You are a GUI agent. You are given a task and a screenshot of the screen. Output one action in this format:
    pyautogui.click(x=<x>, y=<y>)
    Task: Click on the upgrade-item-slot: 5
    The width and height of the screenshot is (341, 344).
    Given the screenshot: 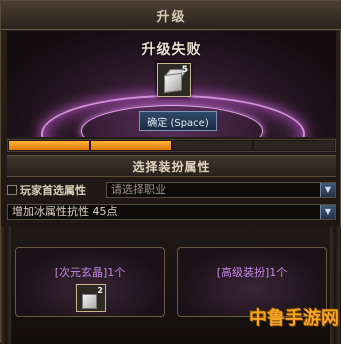 What is the action you would take?
    pyautogui.click(x=174, y=80)
    